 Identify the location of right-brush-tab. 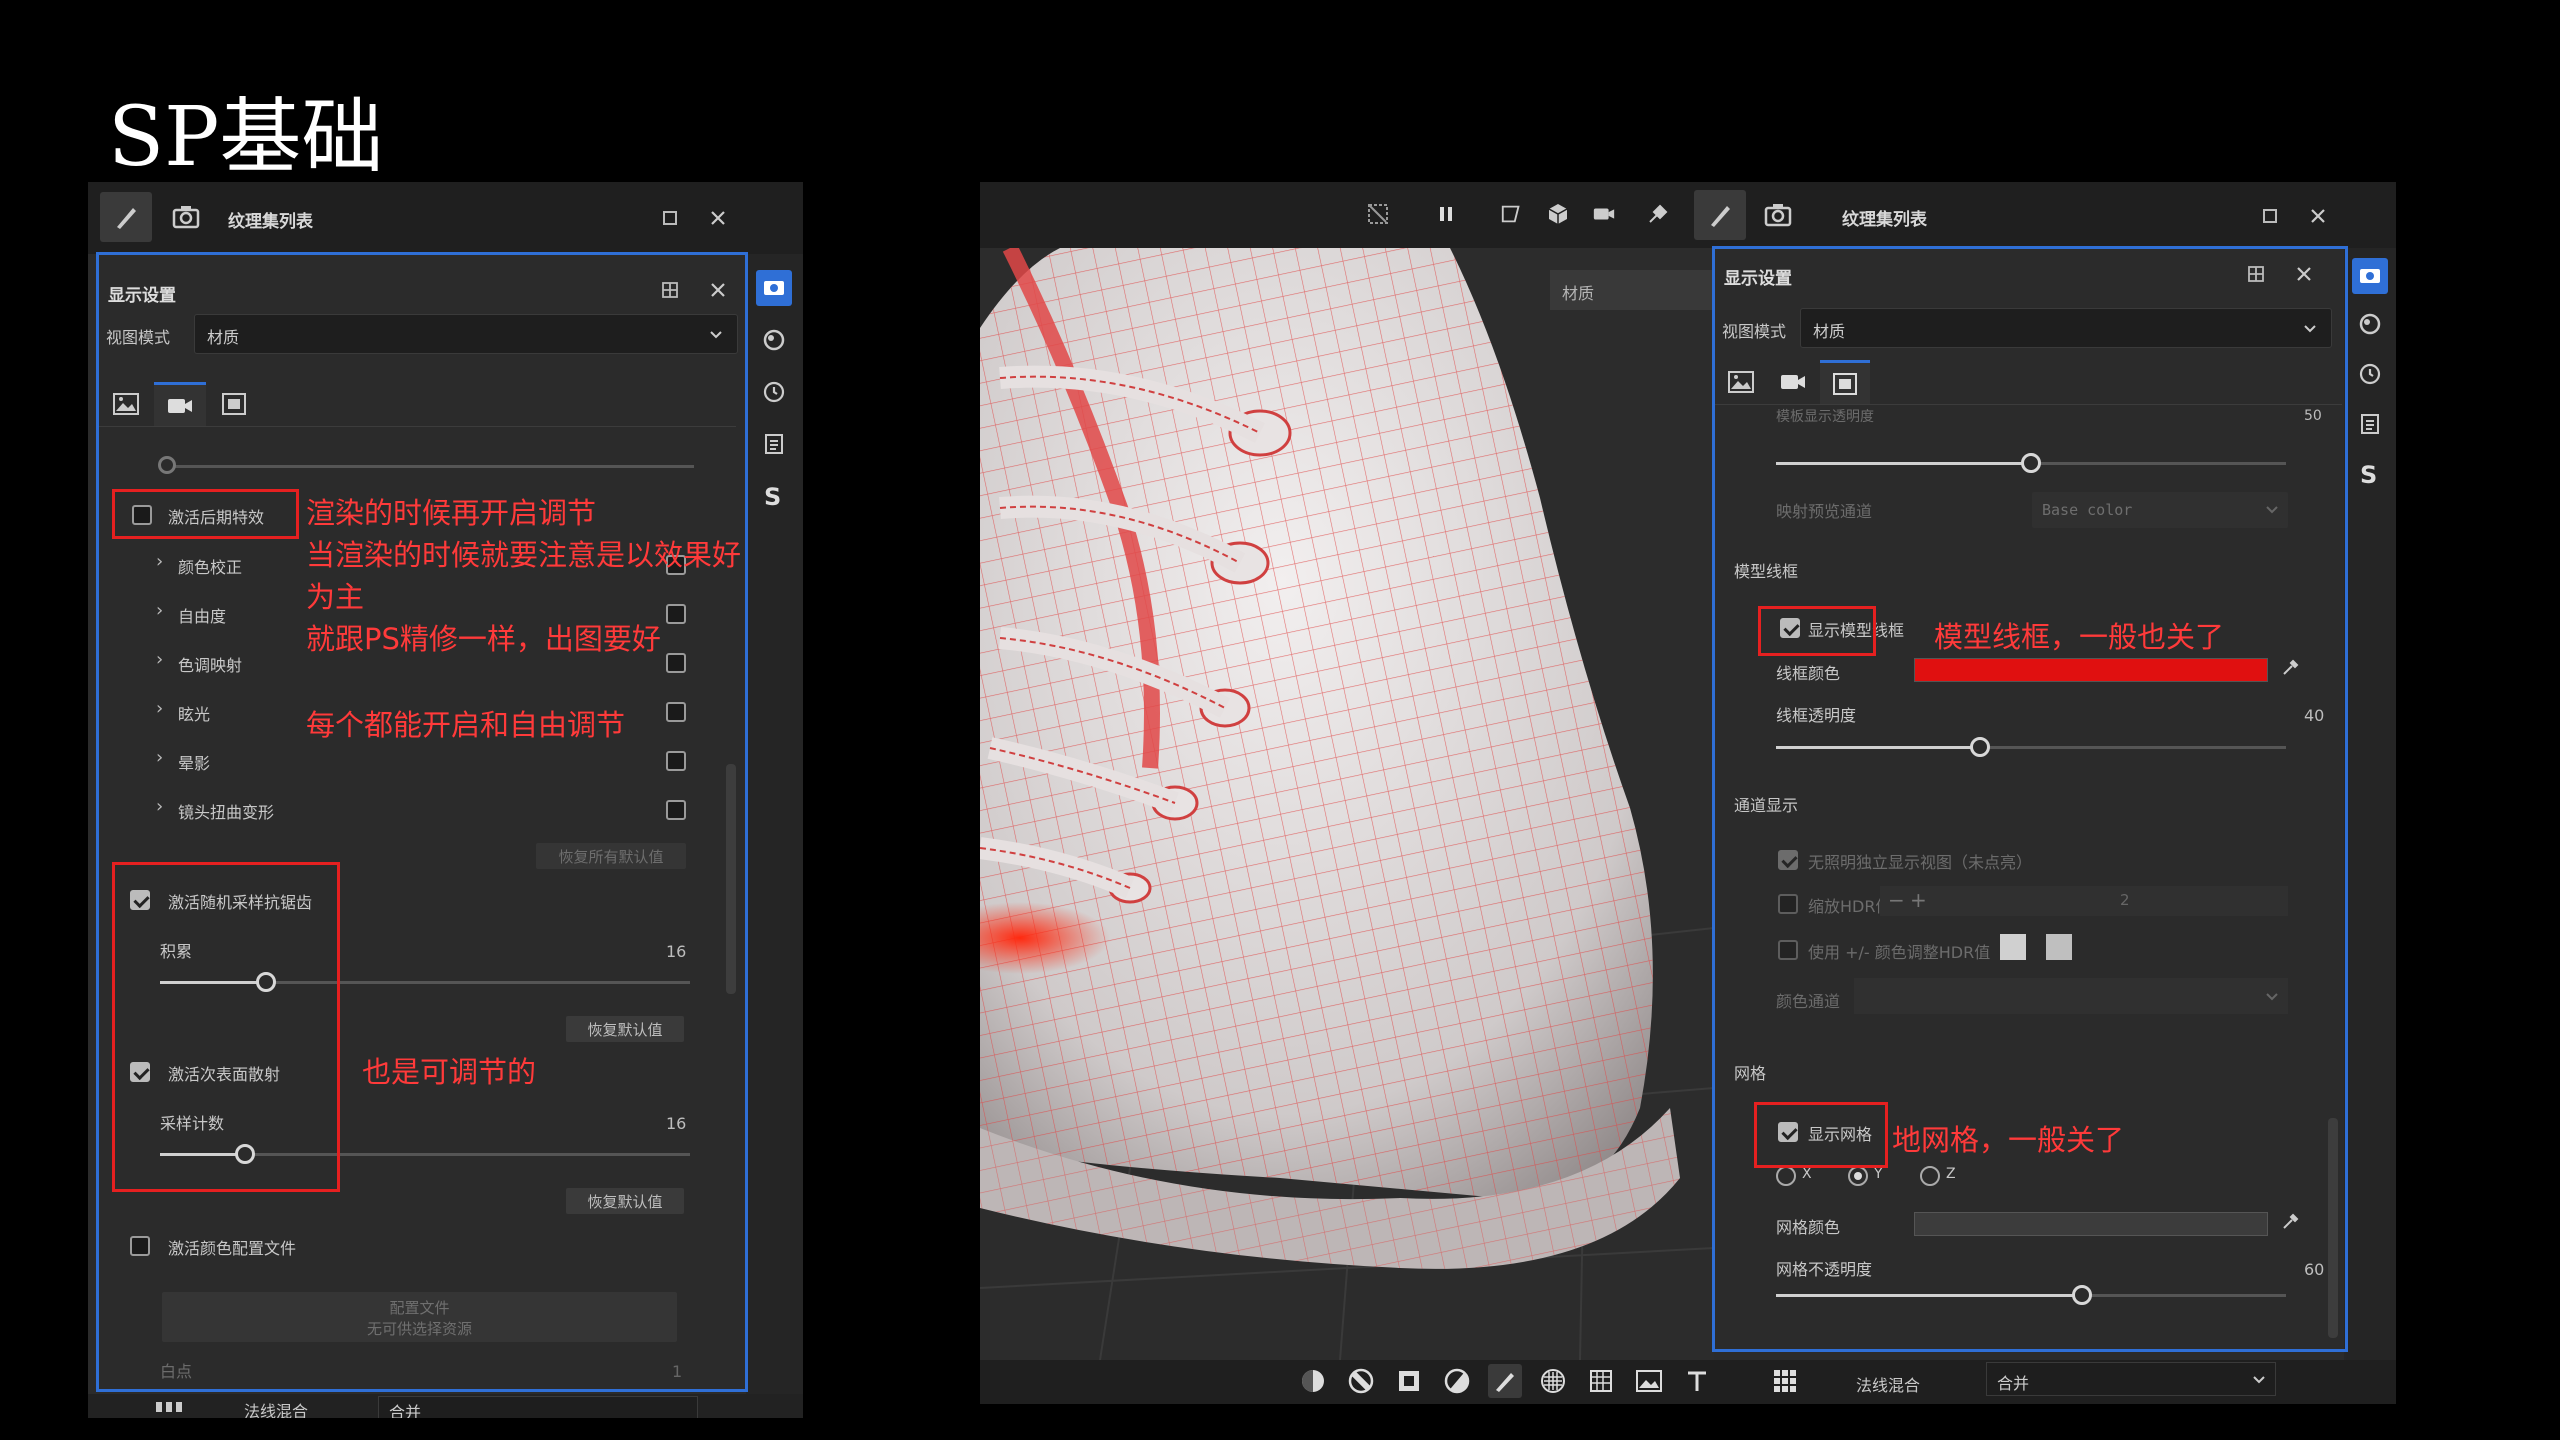
(1720, 215).